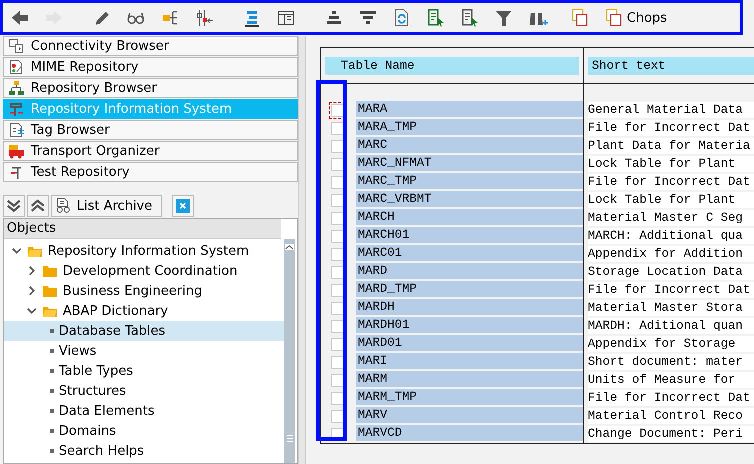  What do you see at coordinates (671, 308) in the screenshot?
I see `table-cell: Material Master Stora` at bounding box center [671, 308].